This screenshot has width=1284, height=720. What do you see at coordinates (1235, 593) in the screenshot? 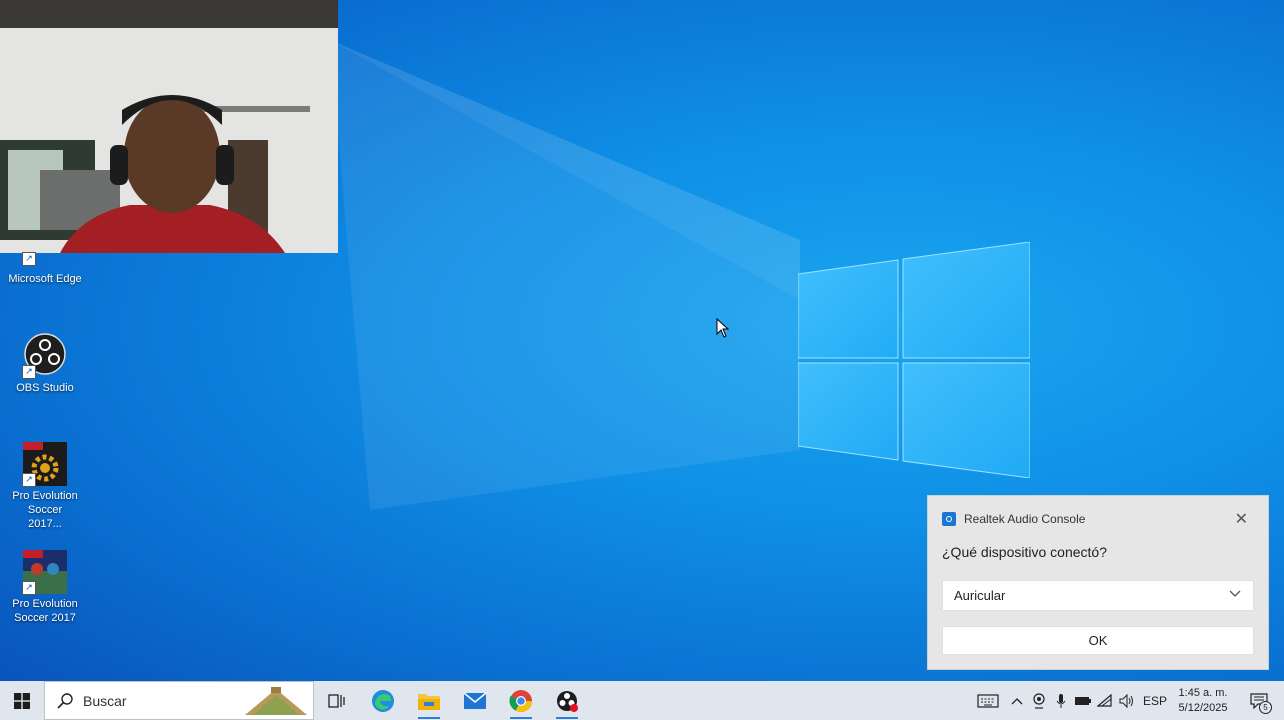
I see `chevron-down-icon` at bounding box center [1235, 593].